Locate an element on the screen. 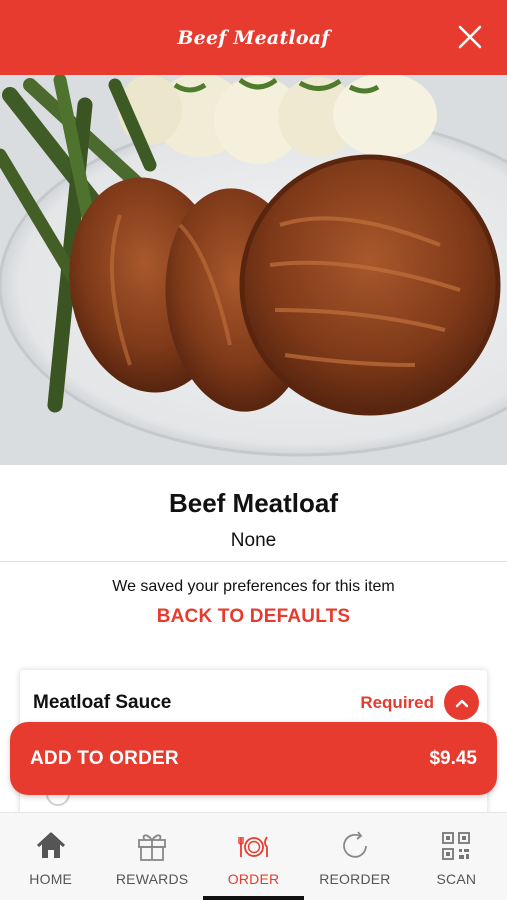 This screenshot has height=900, width=507. top-header: Beef Meatloaf is located at coordinates (253, 37).